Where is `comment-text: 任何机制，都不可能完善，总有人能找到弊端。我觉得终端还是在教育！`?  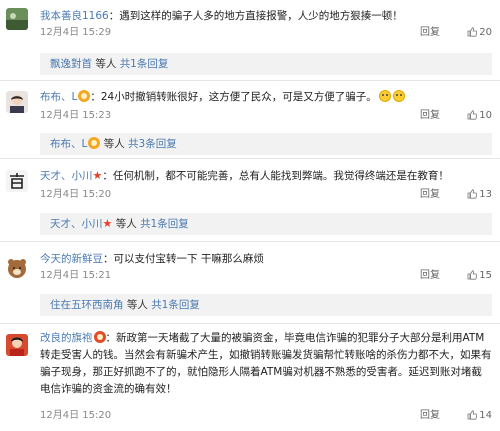 comment-text: 任何机制，都不可能完善，总有人能找到弊端。我觉得终端还是在教育！ is located at coordinates (280, 176).